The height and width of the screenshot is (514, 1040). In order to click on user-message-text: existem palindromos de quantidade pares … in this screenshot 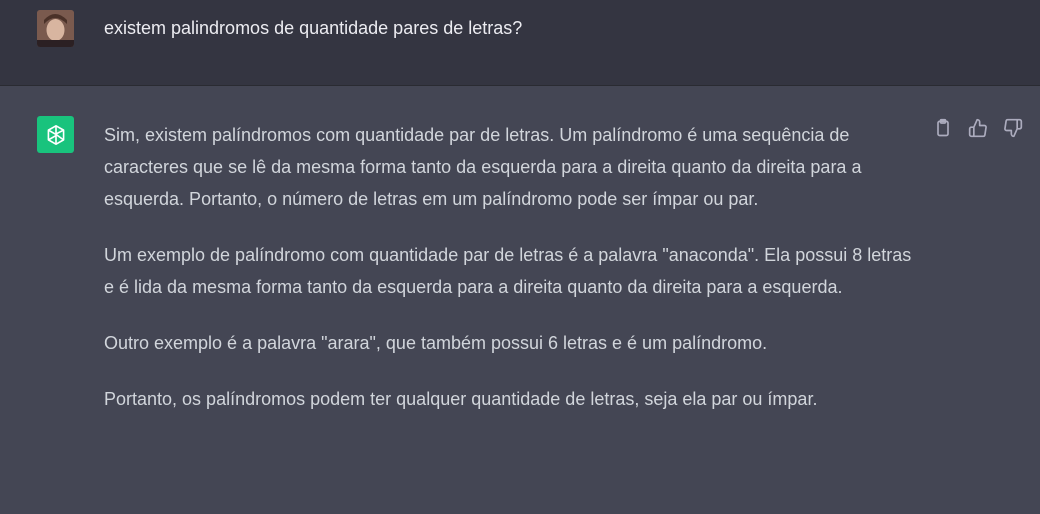, I will do `click(313, 28)`.